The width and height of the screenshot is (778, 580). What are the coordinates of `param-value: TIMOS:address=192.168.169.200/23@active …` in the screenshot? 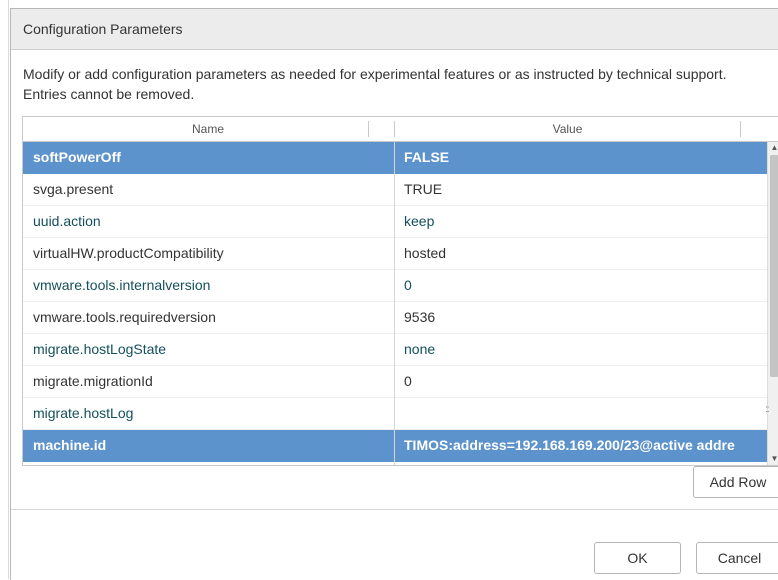 It's located at (582, 445).